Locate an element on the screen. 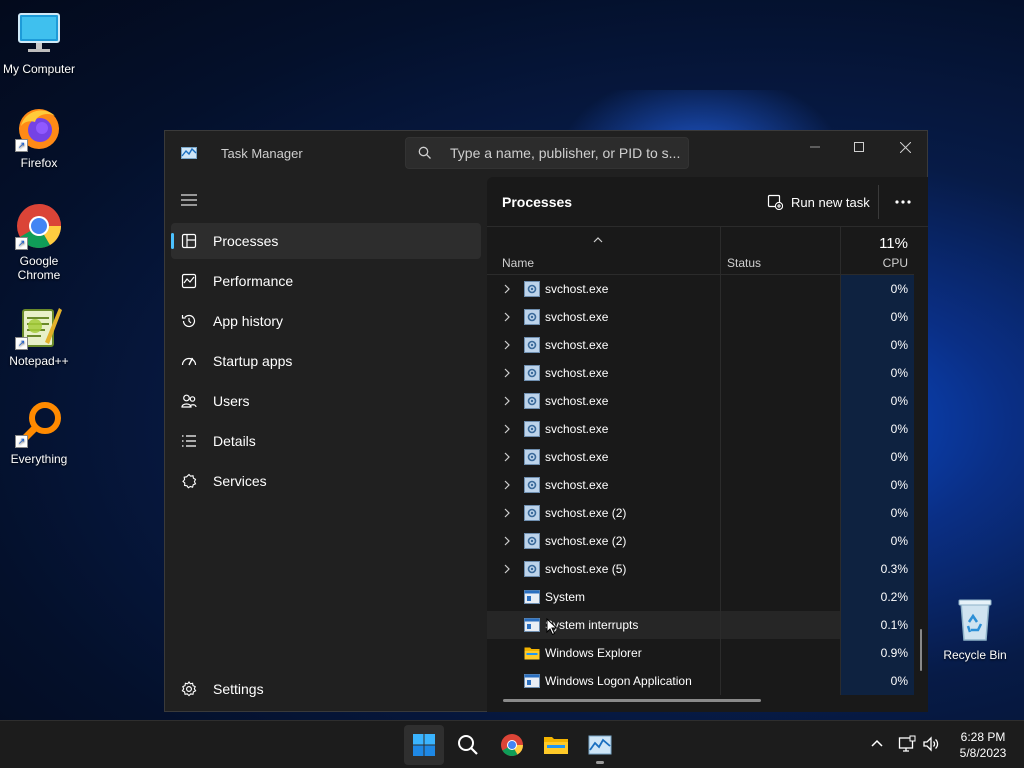 This screenshot has height=768, width=1024. sidebar-item-label: App history is located at coordinates (248, 321).